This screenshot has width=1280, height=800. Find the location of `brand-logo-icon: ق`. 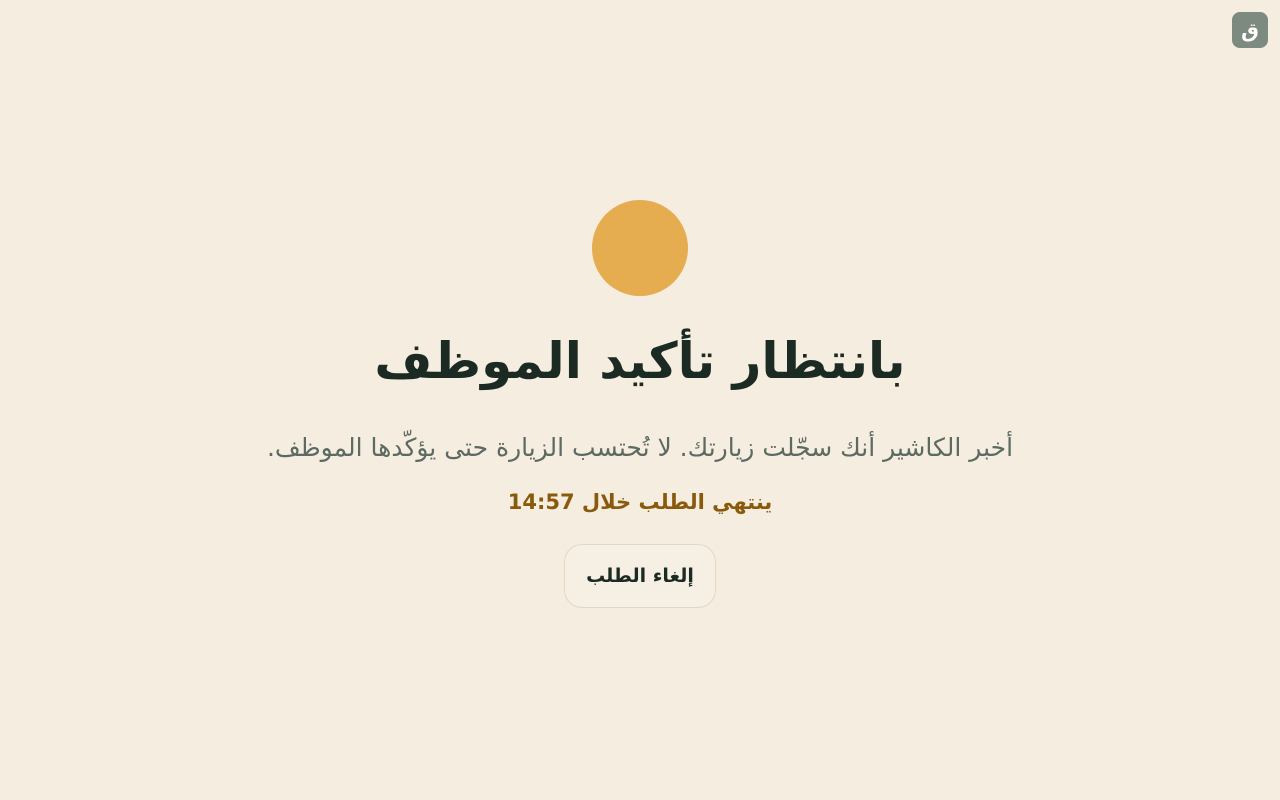

brand-logo-icon: ق is located at coordinates (1250, 30).